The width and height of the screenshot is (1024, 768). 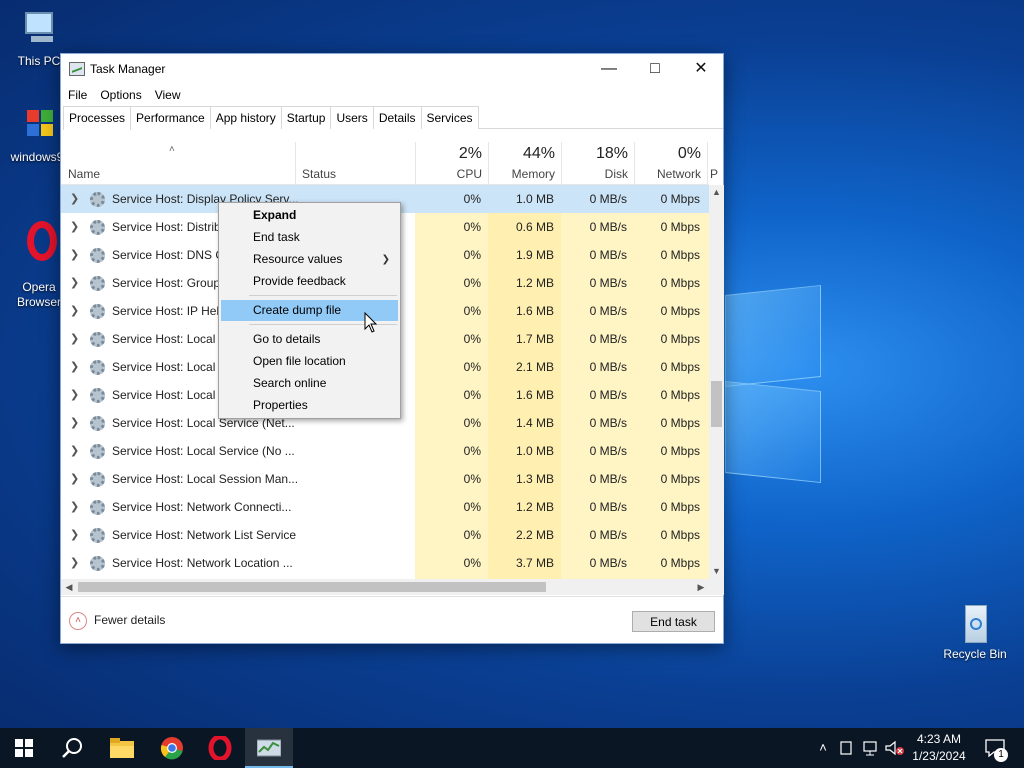 I want to click on menu-item-expand: Expand, so click(x=309, y=215).